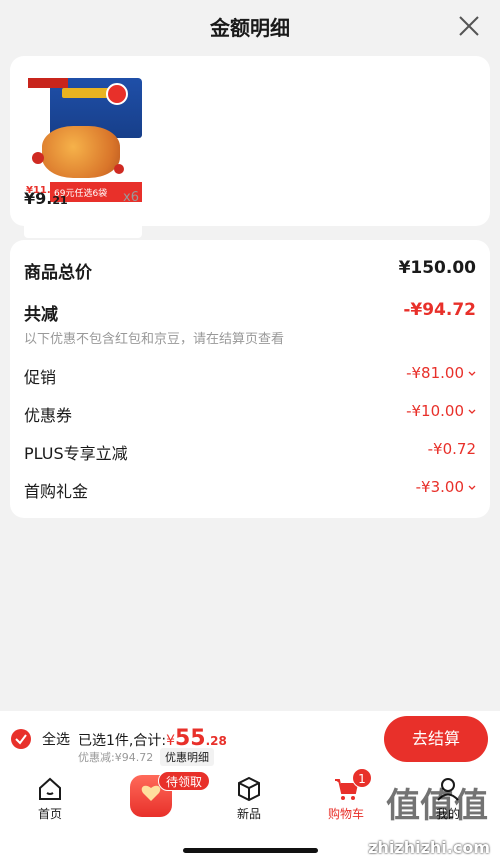 Image resolution: width=500 pixels, height=864 pixels. What do you see at coordinates (250, 739) in the screenshot?
I see `checkout-bar: 全选 已选1件,合计:¥55.28 优惠减:¥94.72 优惠明细 去结算` at bounding box center [250, 739].